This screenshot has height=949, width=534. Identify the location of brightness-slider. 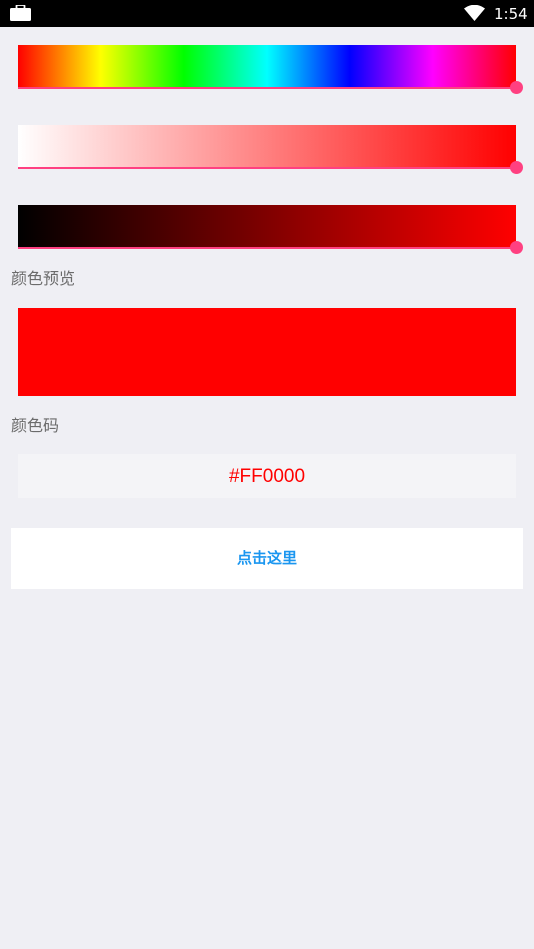
(270, 229).